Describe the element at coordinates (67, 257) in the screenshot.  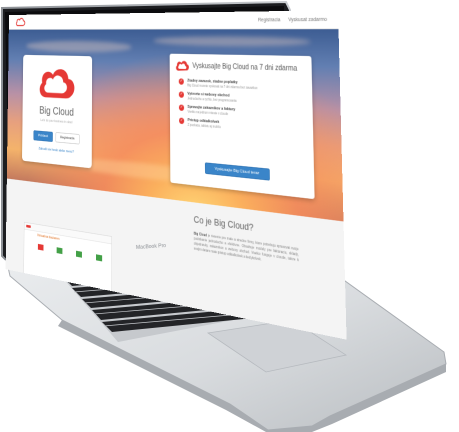
I see `app-preview: Virtualna tlaciaren` at that location.